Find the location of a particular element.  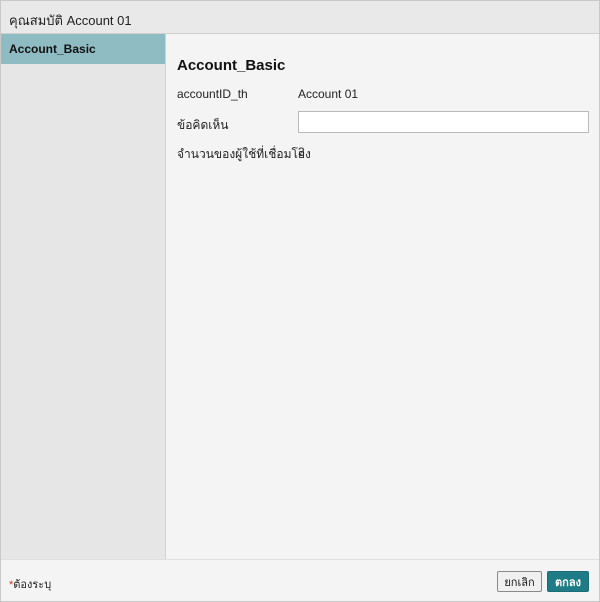

dialog-title: คุณสมบัติ Account 01 is located at coordinates (70, 20).